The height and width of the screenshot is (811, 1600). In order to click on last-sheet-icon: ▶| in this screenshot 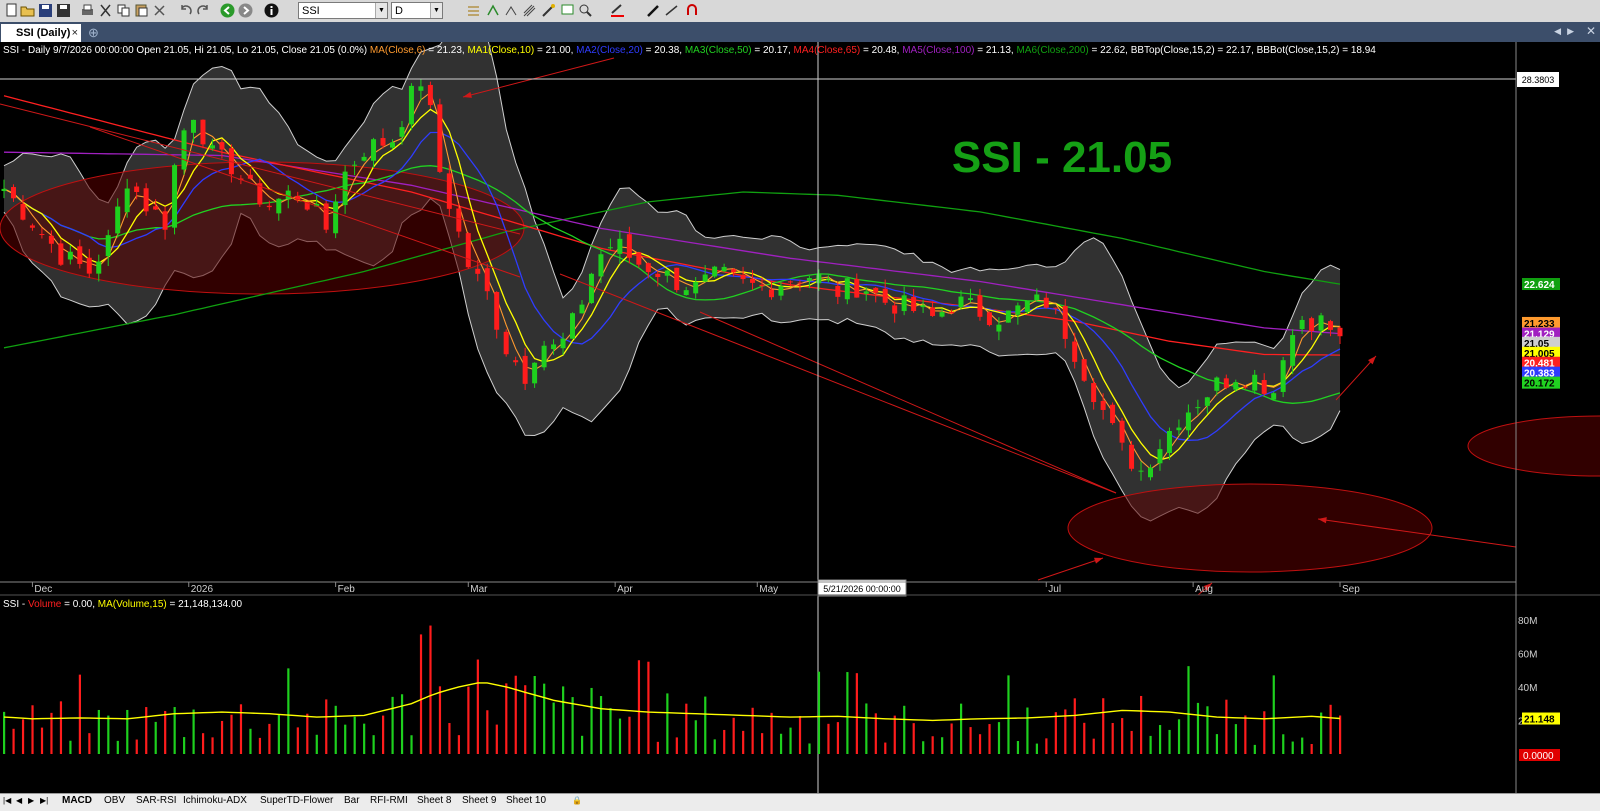, I will do `click(44, 800)`.